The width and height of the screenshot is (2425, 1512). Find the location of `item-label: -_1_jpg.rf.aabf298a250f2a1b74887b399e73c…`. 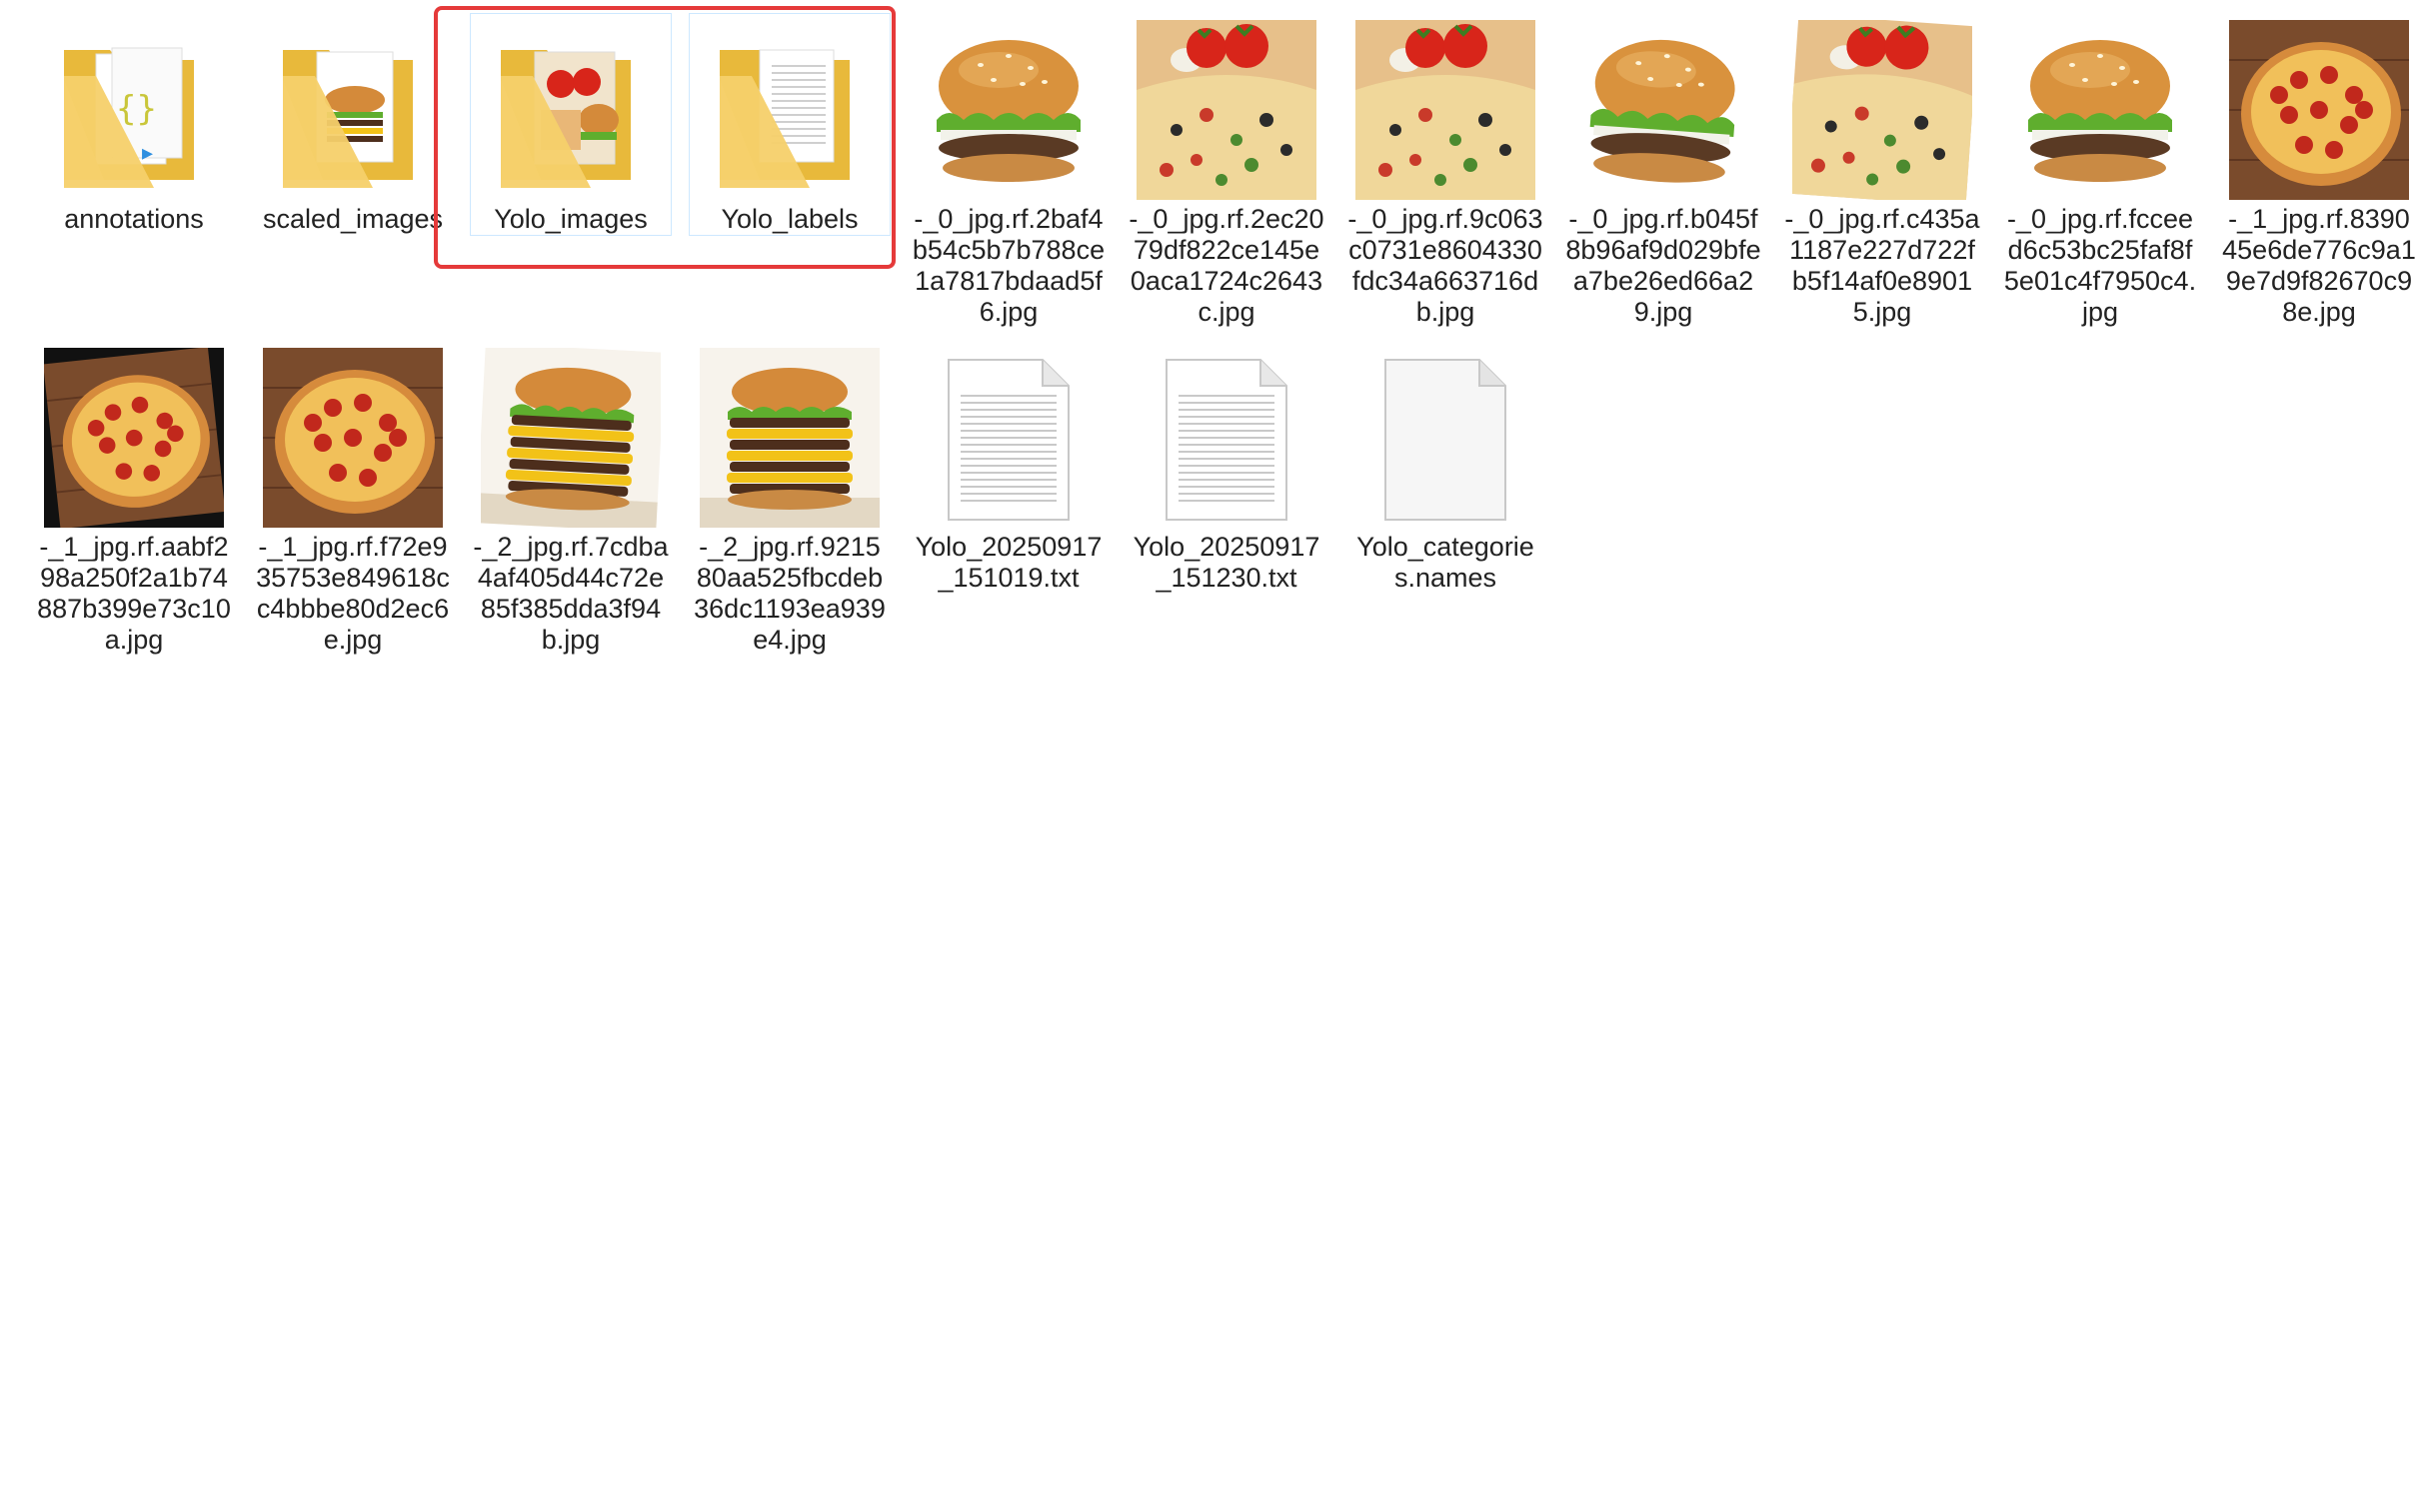

item-label: -_1_jpg.rf.aabf298a250f2a1b74887b399e73c… is located at coordinates (134, 593).